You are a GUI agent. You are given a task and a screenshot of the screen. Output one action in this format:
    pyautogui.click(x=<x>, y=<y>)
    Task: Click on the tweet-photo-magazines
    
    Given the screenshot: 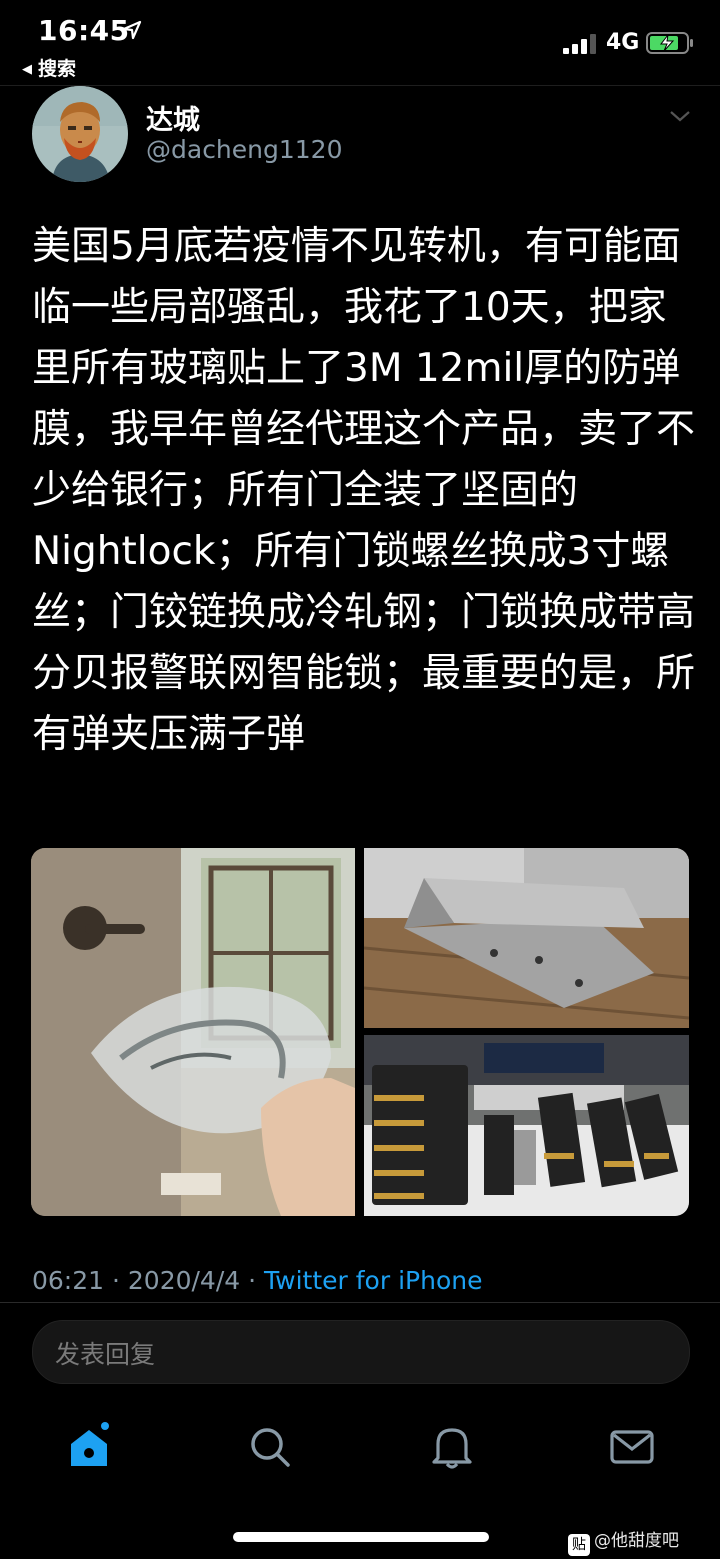 What is the action you would take?
    pyautogui.click(x=526, y=1125)
    